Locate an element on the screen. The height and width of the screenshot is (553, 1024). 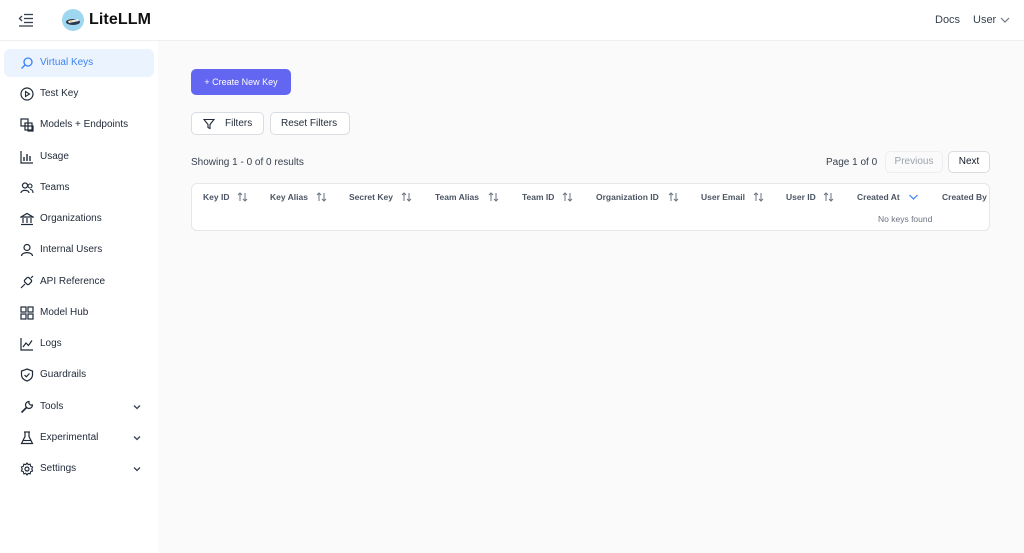
sidebar-item-settings: Settings is located at coordinates (79, 469).